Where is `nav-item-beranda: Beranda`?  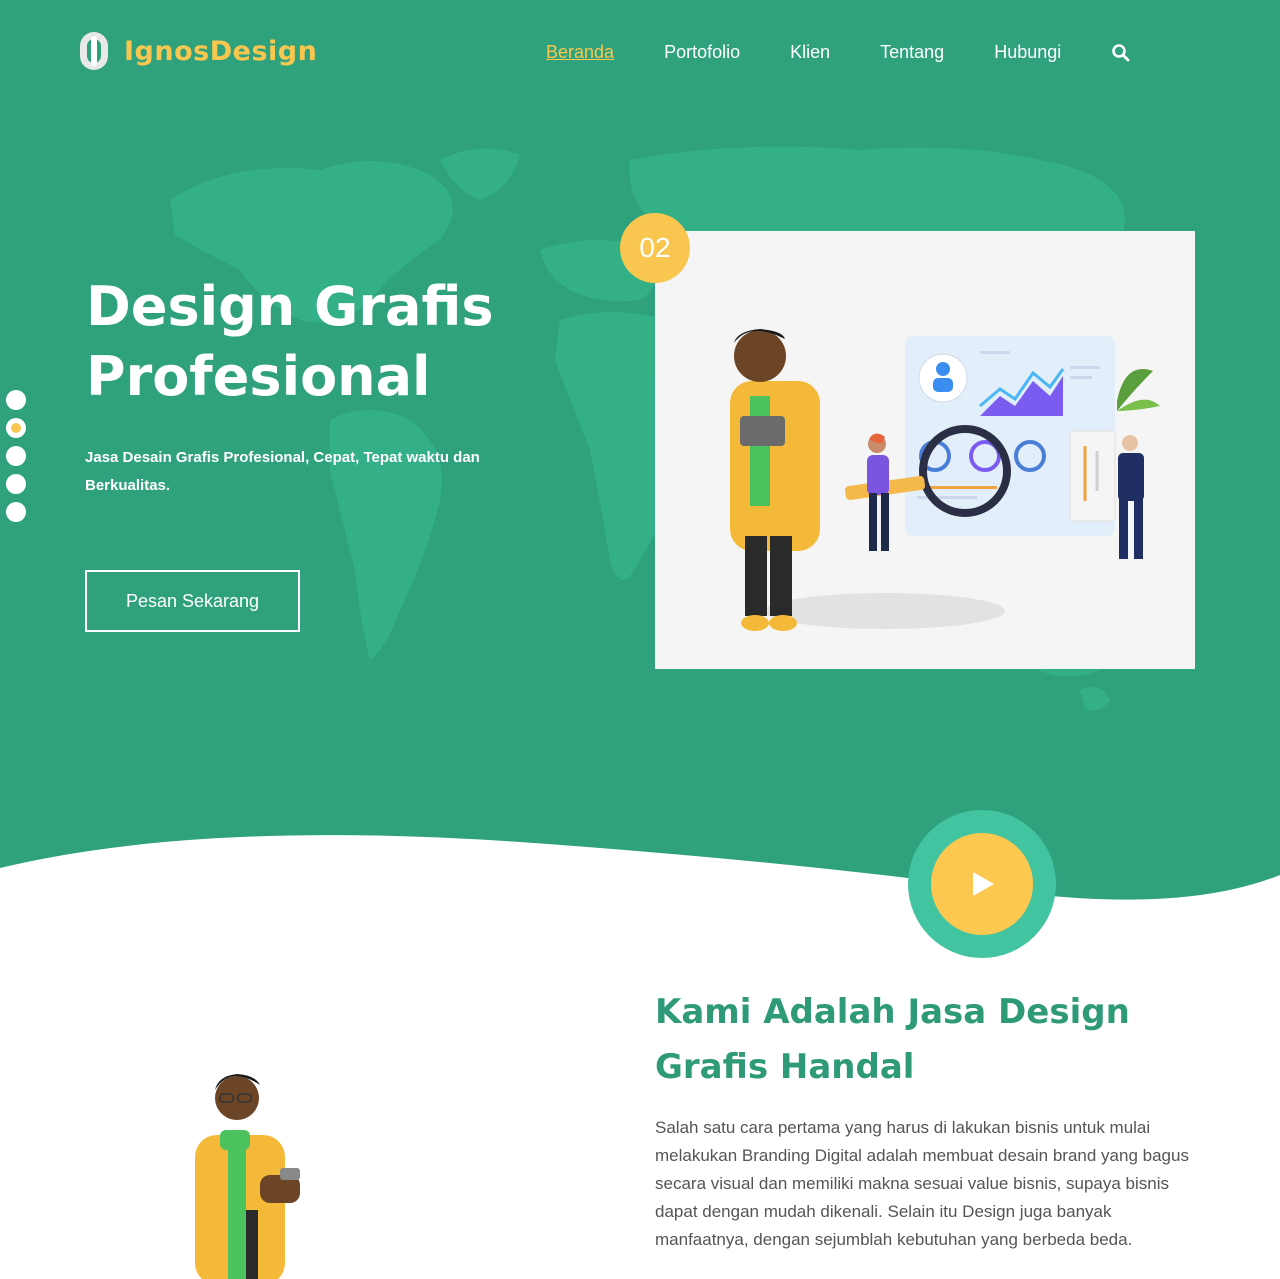
nav-item-beranda: Beranda is located at coordinates (580, 52).